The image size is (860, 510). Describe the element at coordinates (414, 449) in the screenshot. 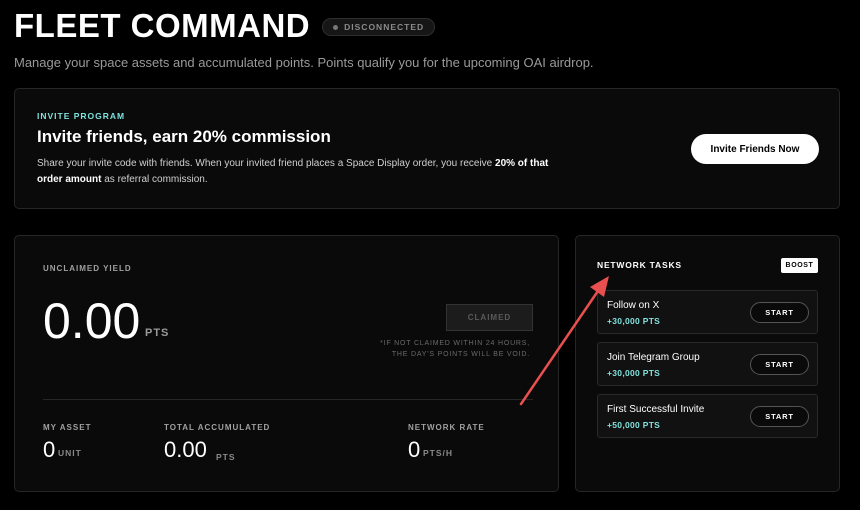

I see `network-rate-value: 0` at that location.